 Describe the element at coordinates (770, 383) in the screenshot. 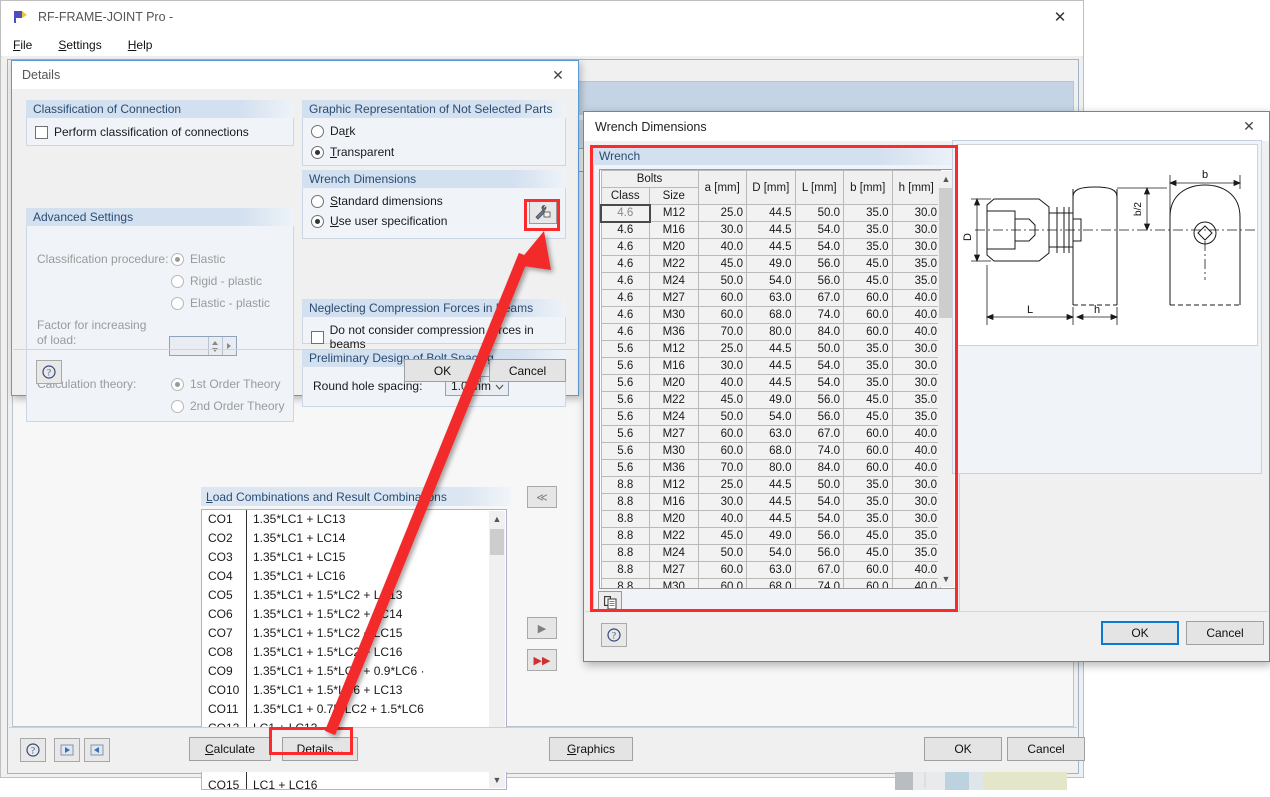

I see `table-row: 5.6 M20 40.0 44.5 54.0 35.0 30.0` at that location.